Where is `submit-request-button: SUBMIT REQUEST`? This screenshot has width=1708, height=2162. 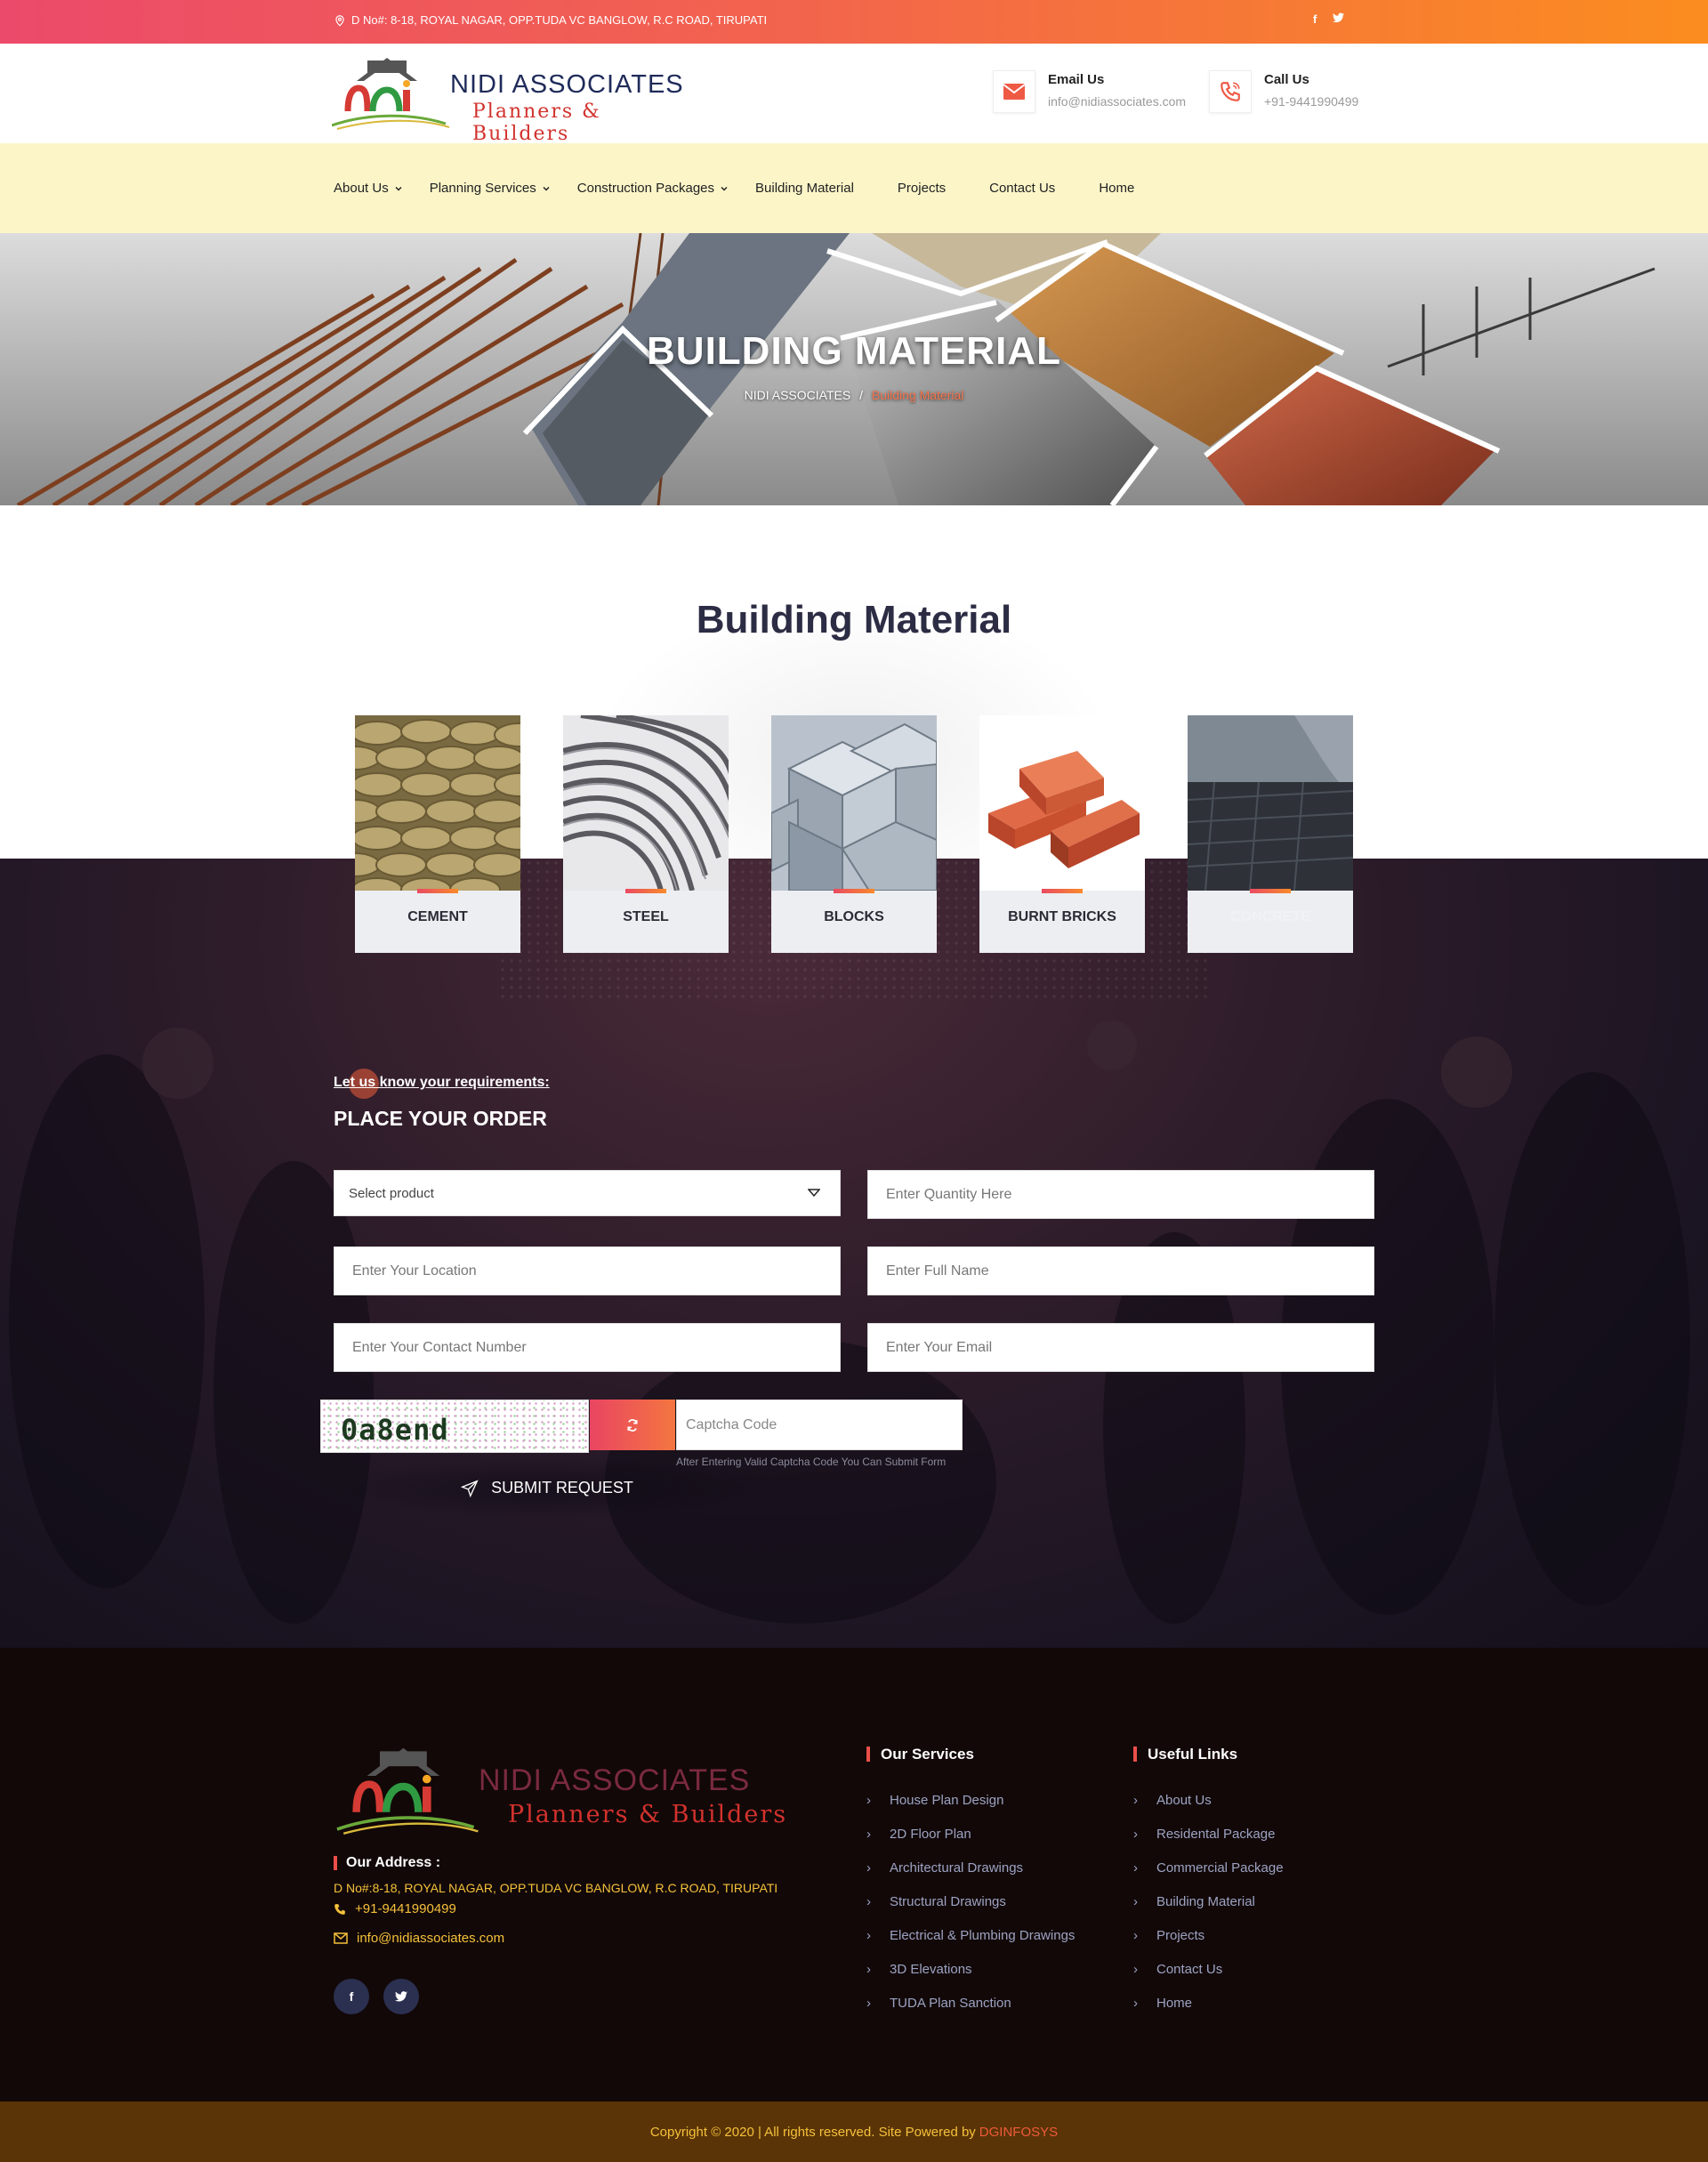
submit-request-button: SUBMIT REQUEST is located at coordinates (547, 1488).